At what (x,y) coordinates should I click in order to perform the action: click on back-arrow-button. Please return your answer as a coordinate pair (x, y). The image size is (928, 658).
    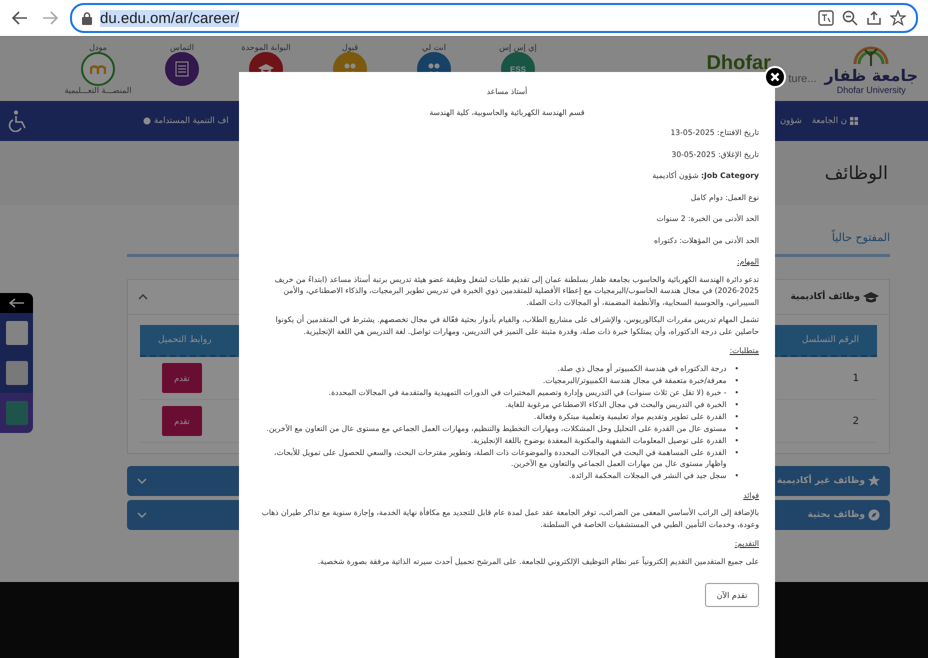
    Looking at the image, I should click on (16, 303).